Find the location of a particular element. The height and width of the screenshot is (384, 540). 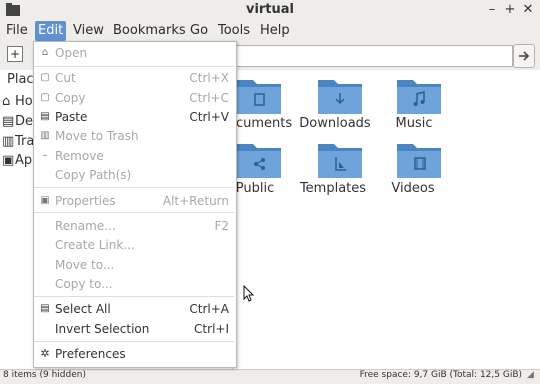

menu-item-open: Open is located at coordinates (71, 53).